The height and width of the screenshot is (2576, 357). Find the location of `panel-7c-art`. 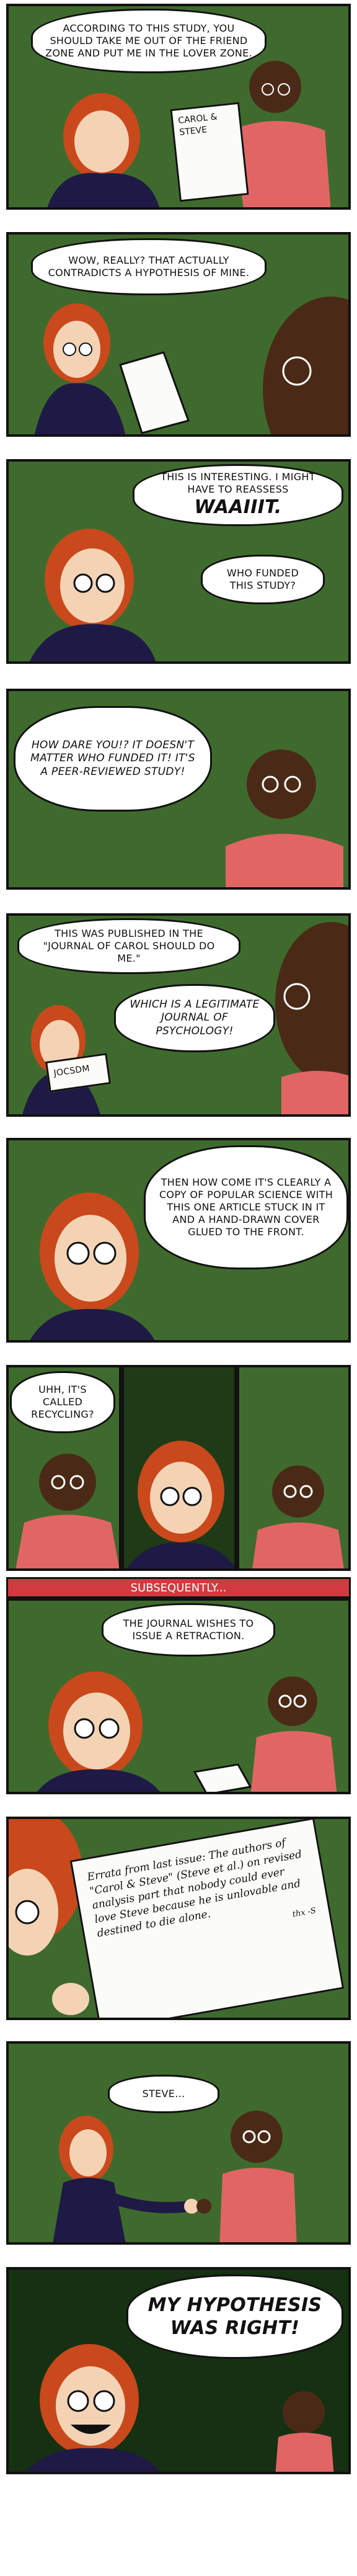

panel-7c-art is located at coordinates (298, 1516).